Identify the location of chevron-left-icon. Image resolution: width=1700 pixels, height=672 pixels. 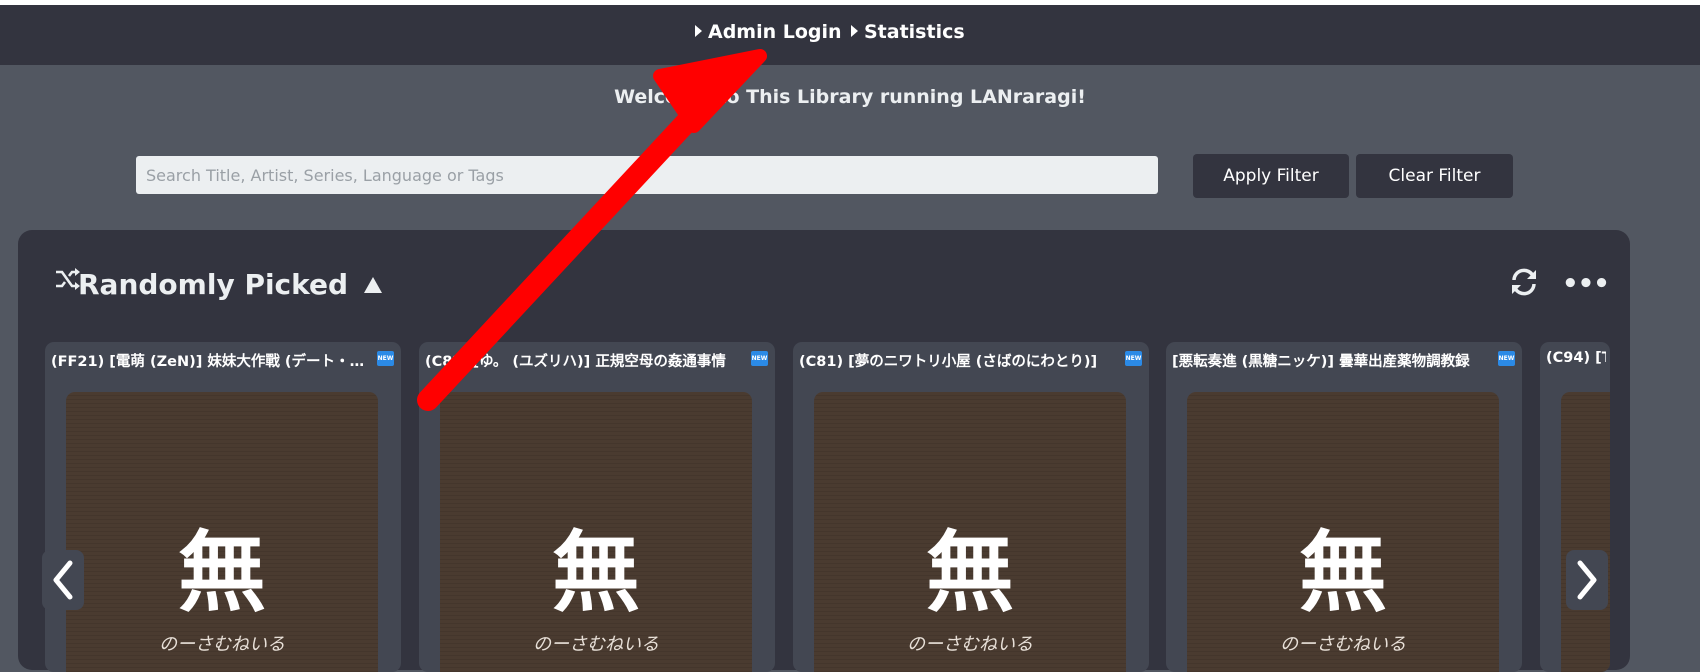
(63, 580).